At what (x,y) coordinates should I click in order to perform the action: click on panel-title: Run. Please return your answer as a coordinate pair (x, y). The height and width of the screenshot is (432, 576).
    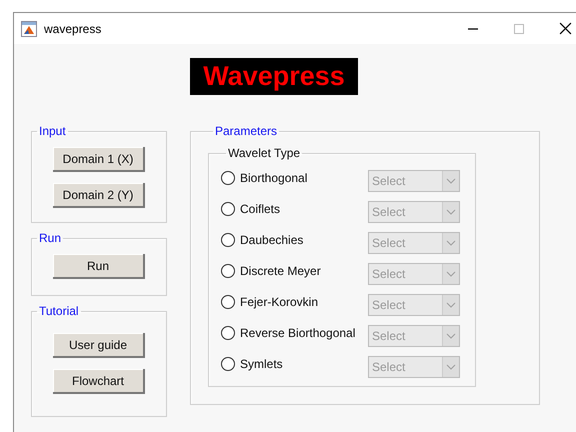
    Looking at the image, I should click on (50, 238).